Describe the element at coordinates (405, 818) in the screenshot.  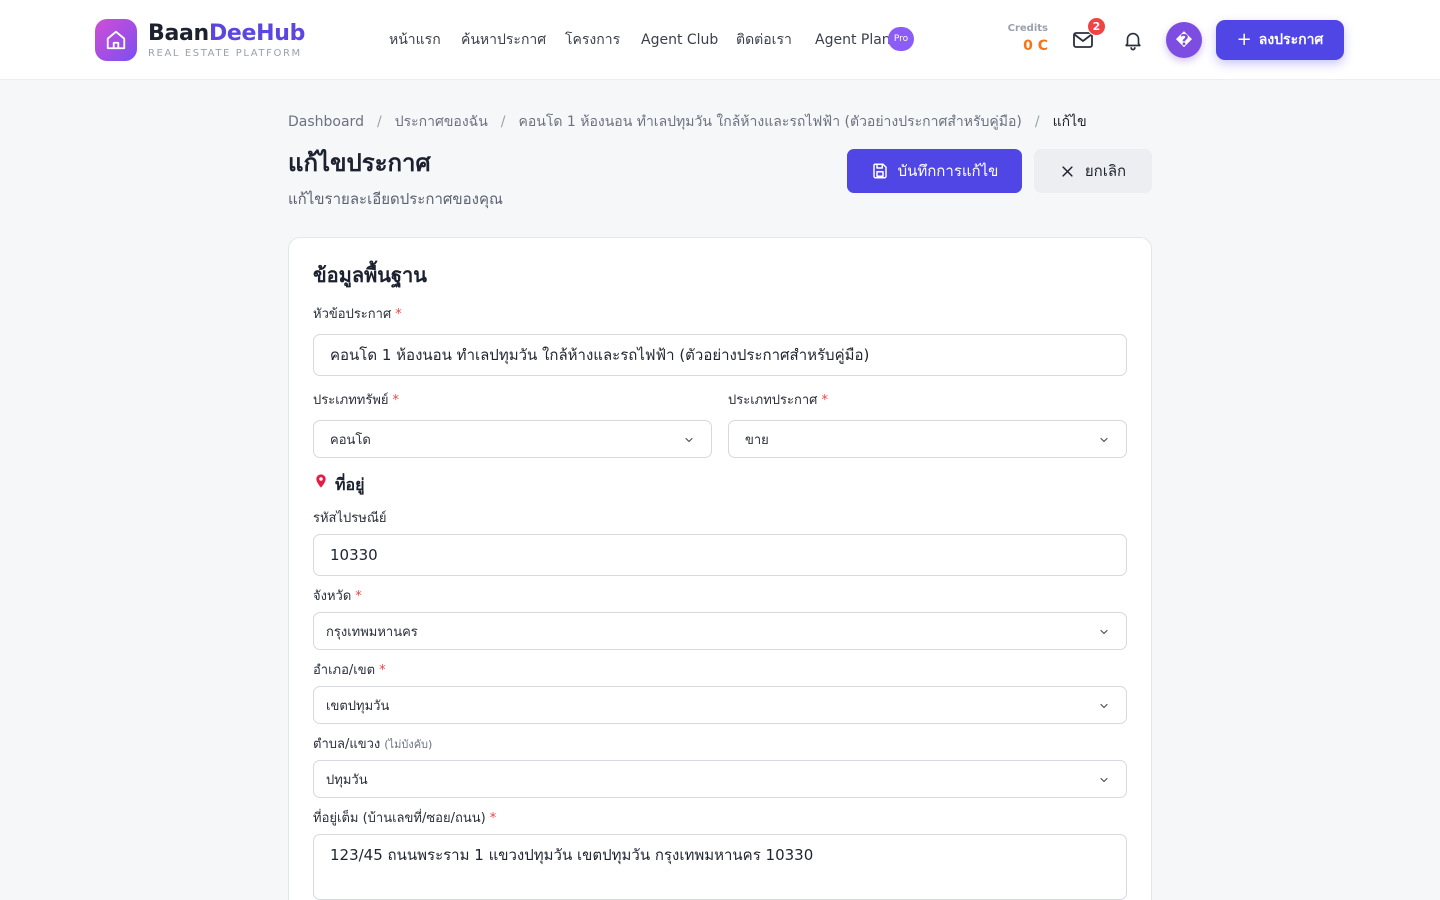
I see `full-address-label: ที่อยู่เต็ม (บ้านเลขที่/ซอย/ถนน) *` at that location.